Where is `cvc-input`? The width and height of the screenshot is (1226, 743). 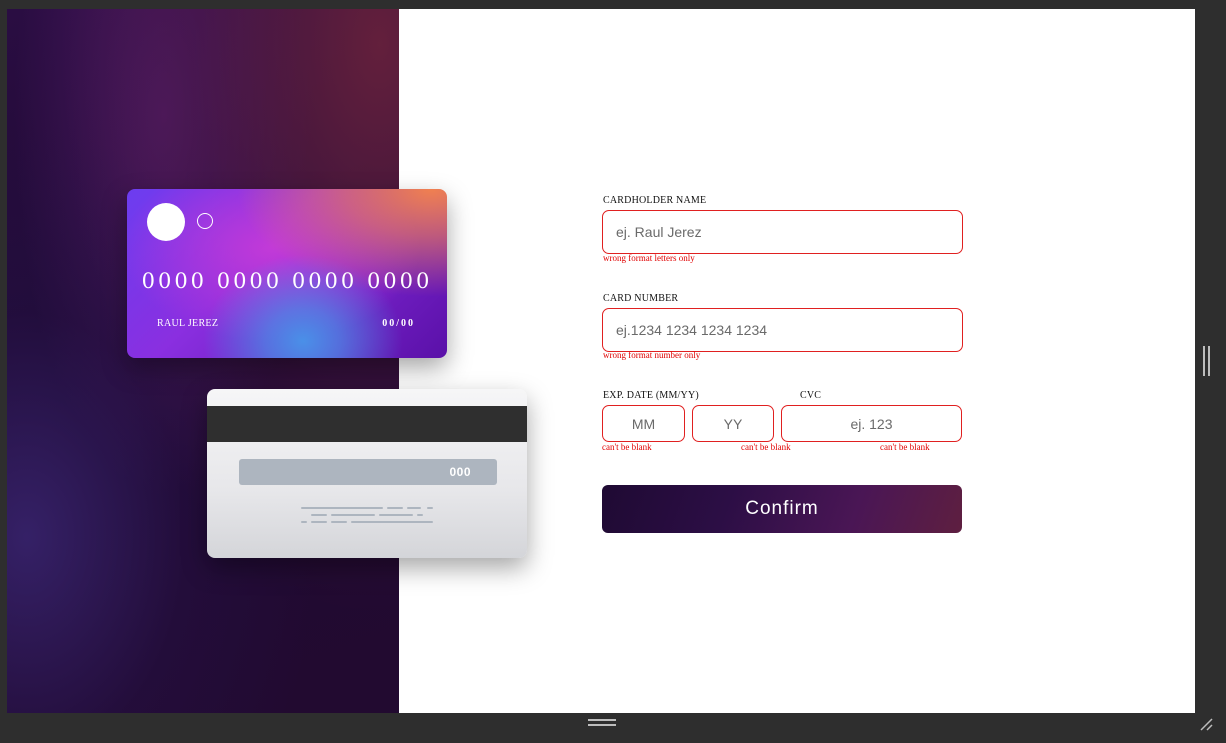 cvc-input is located at coordinates (871, 423).